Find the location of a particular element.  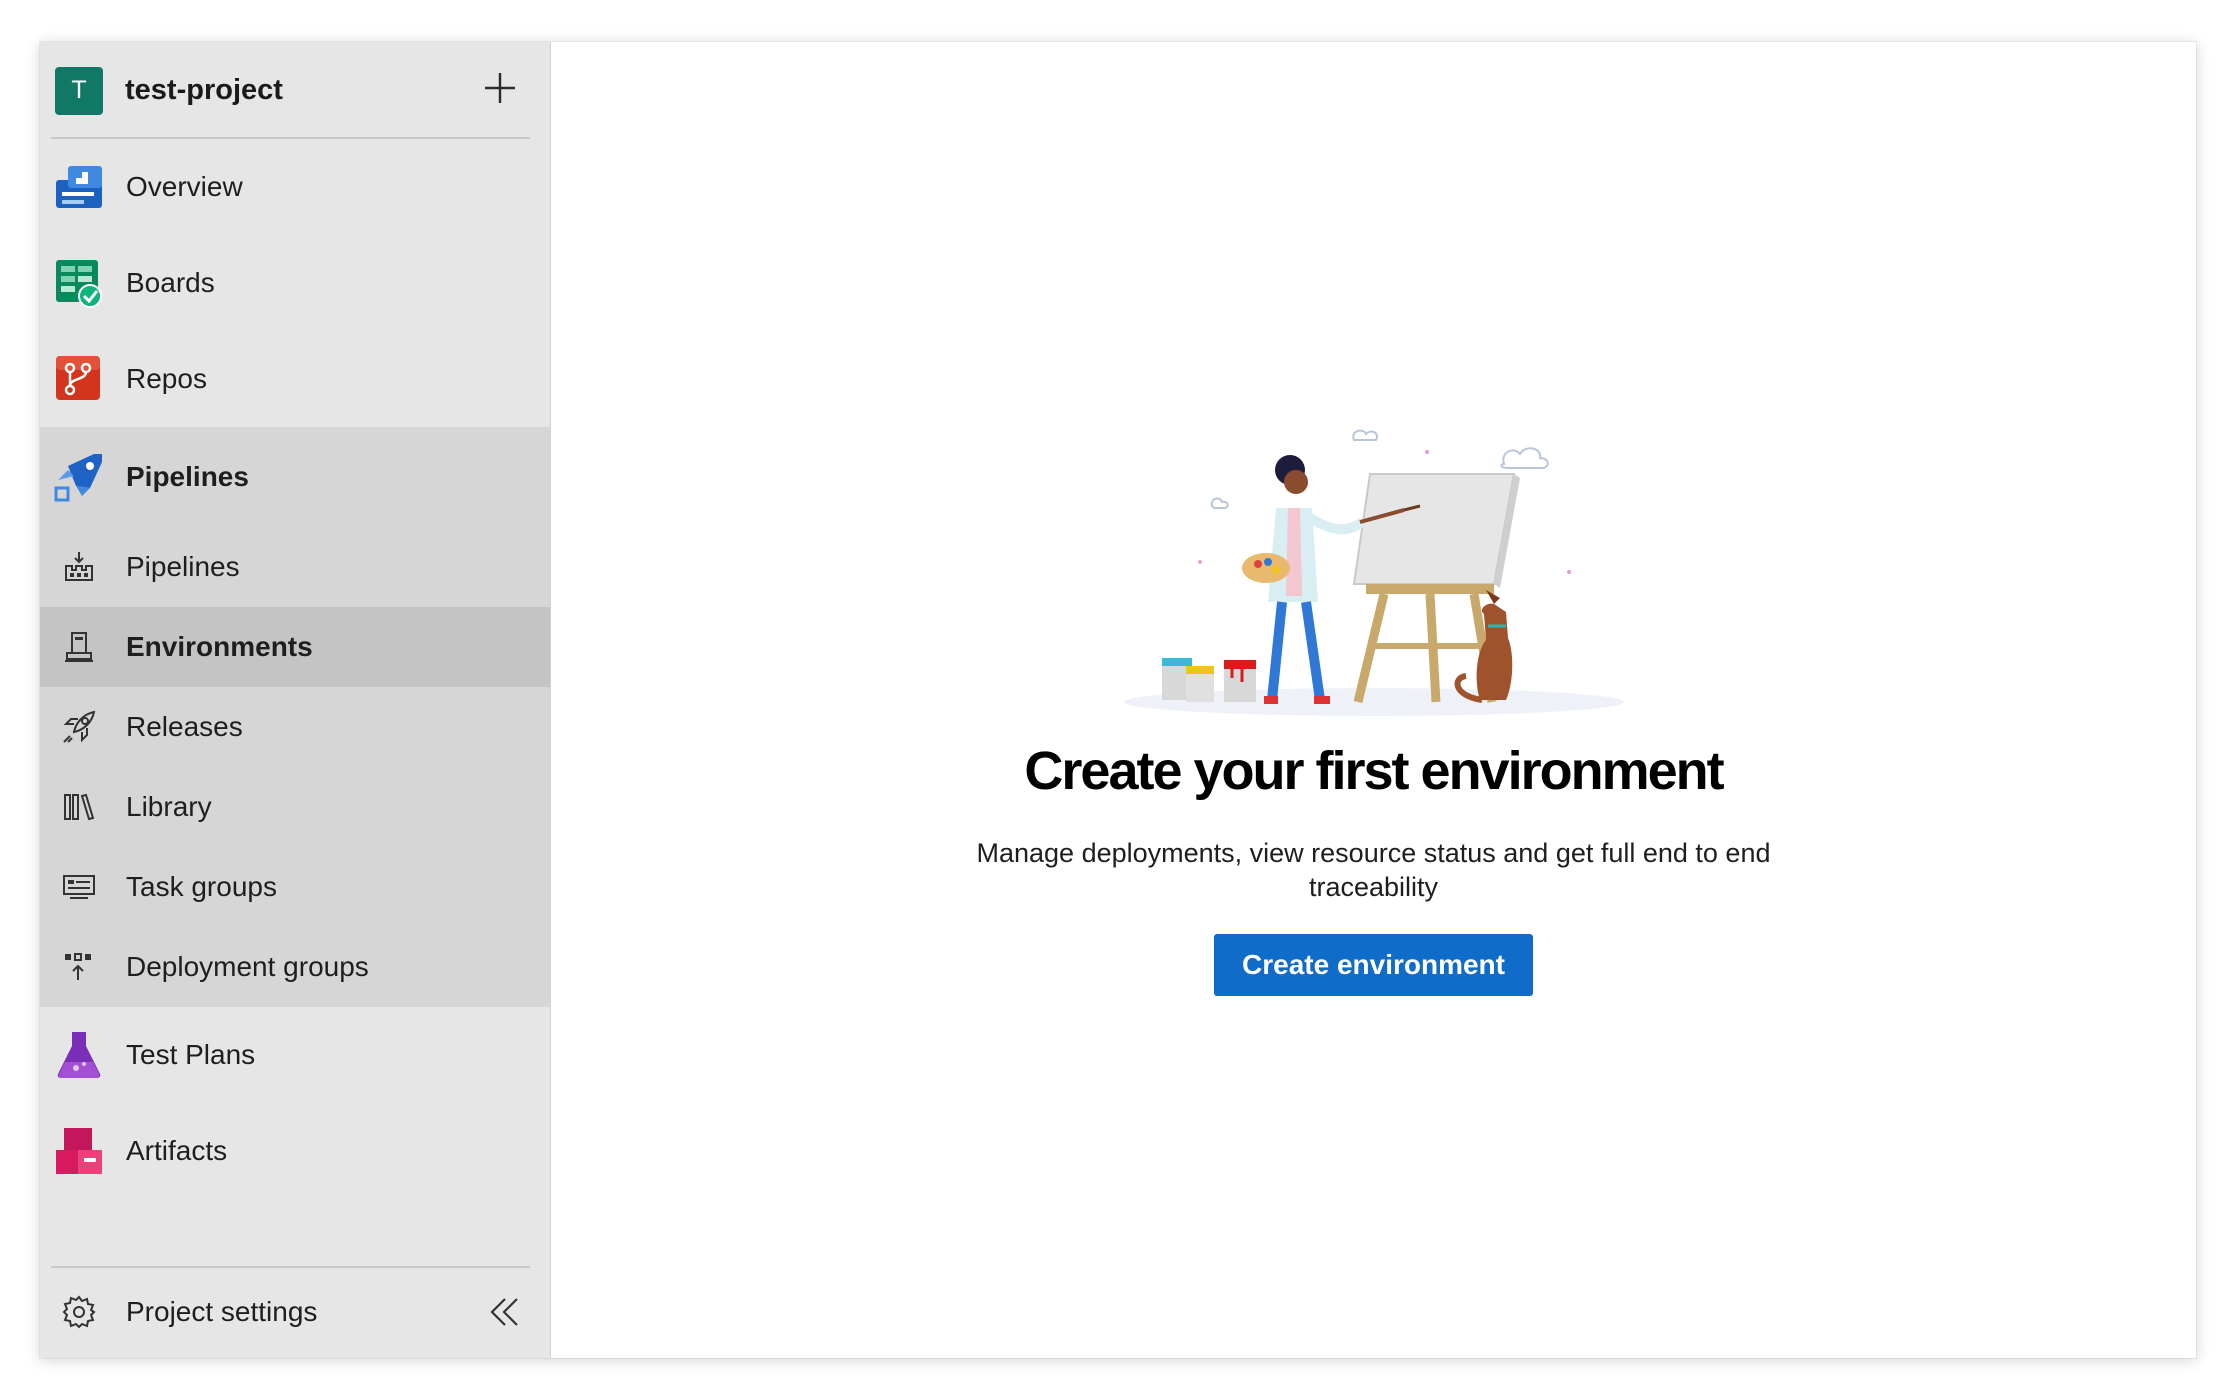

environments-icon is located at coordinates (79, 647).